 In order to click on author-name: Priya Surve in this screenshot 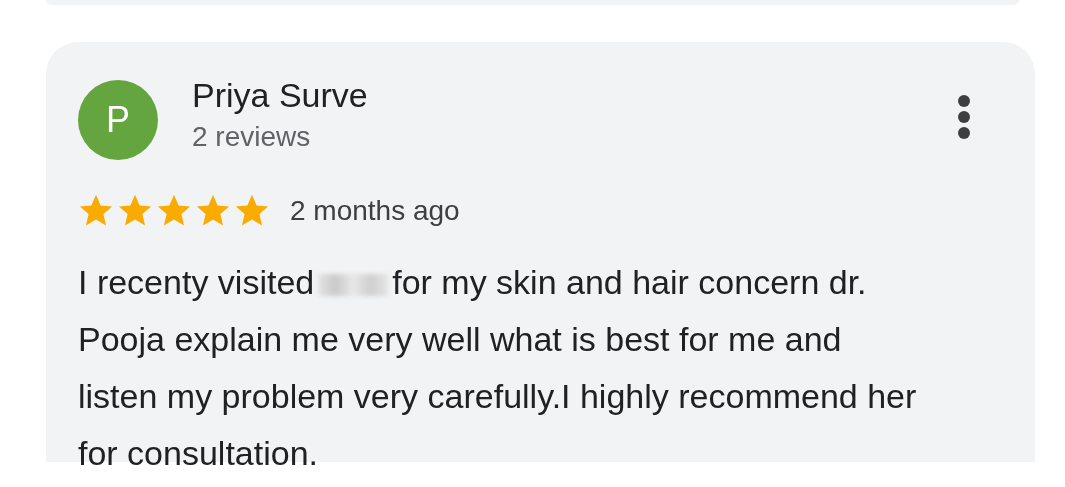, I will do `click(280, 95)`.